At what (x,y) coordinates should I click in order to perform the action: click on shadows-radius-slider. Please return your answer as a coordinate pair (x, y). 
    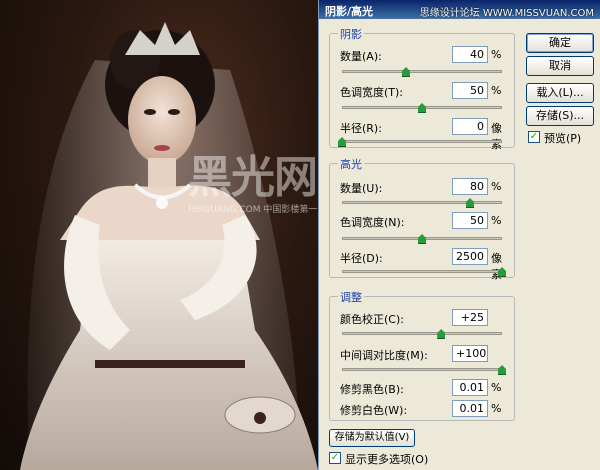
    Looking at the image, I should click on (420, 142).